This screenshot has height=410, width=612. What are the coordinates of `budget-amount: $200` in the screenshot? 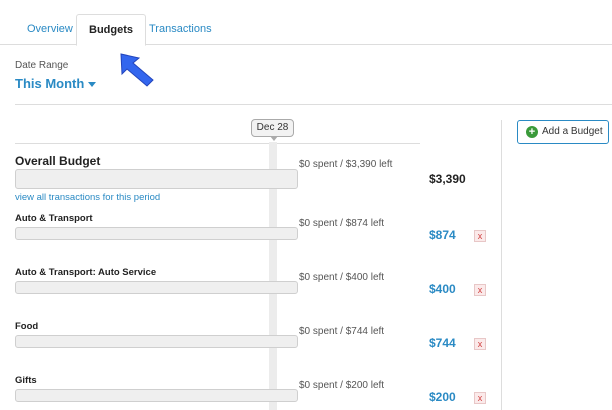 It's located at (442, 397).